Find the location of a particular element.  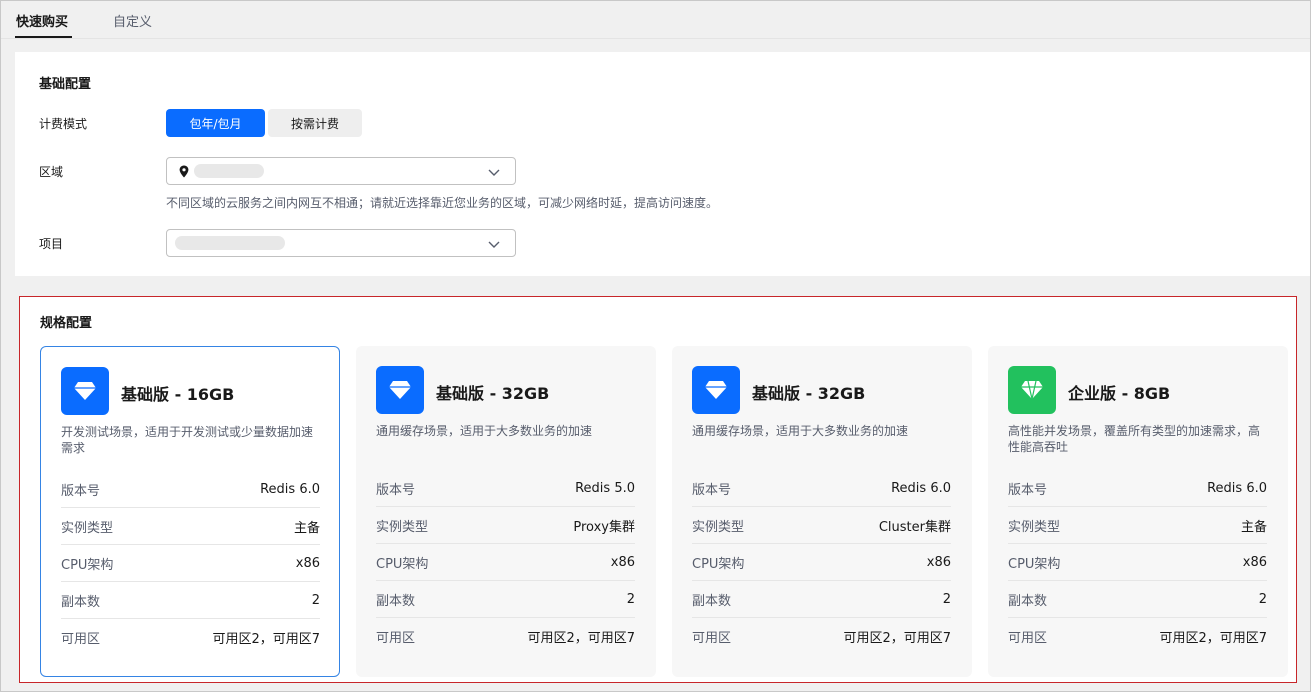

spec-value: Cluster集群 is located at coordinates (914, 527).